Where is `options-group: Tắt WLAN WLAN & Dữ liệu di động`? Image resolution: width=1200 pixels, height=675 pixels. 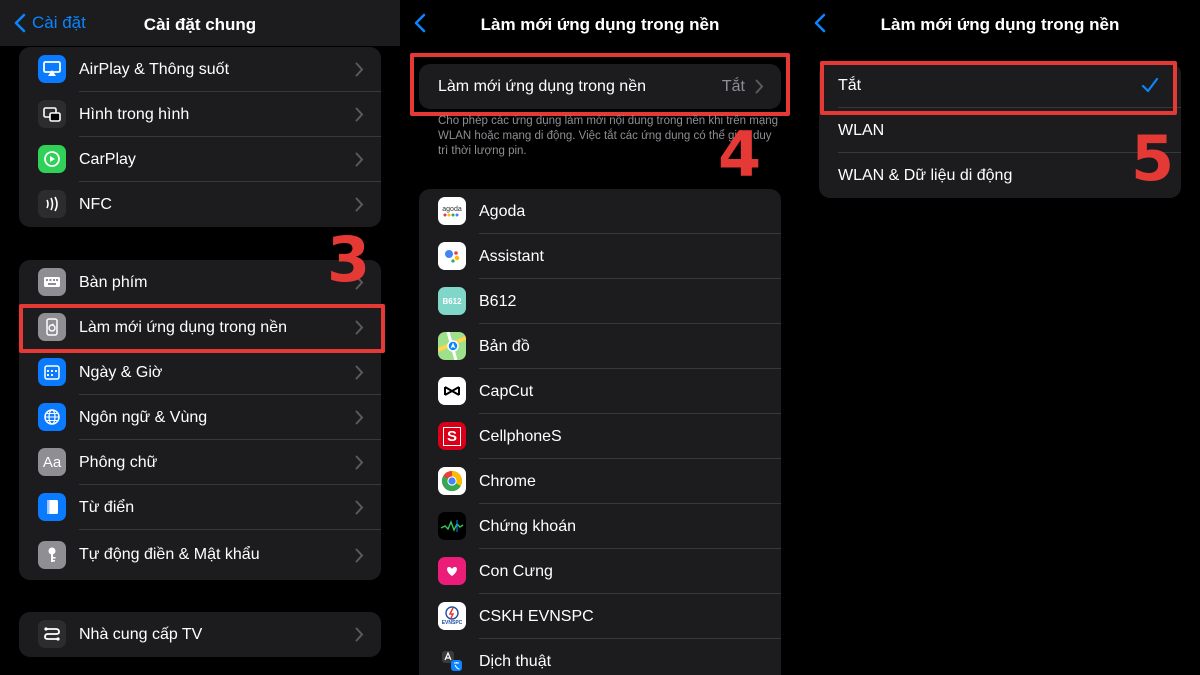 options-group: Tắt WLAN WLAN & Dữ liệu di động is located at coordinates (1000, 130).